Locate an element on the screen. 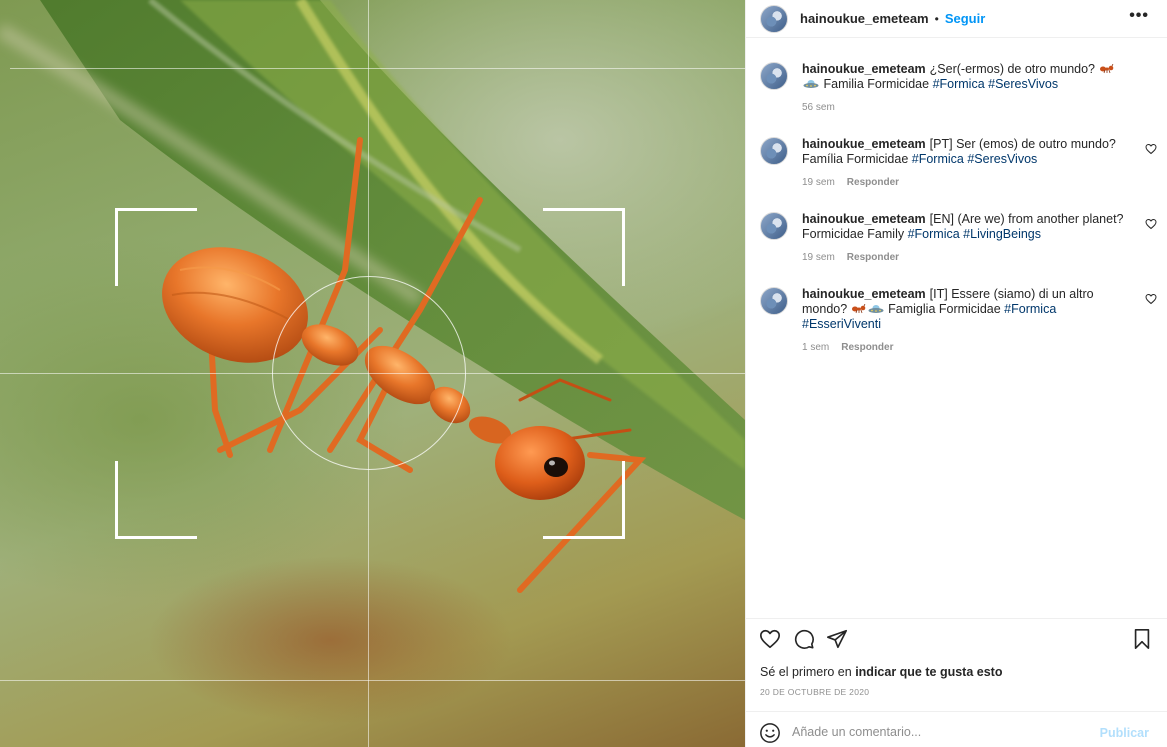 The height and width of the screenshot is (747, 1167). publish-button: Publicar is located at coordinates (1124, 733).